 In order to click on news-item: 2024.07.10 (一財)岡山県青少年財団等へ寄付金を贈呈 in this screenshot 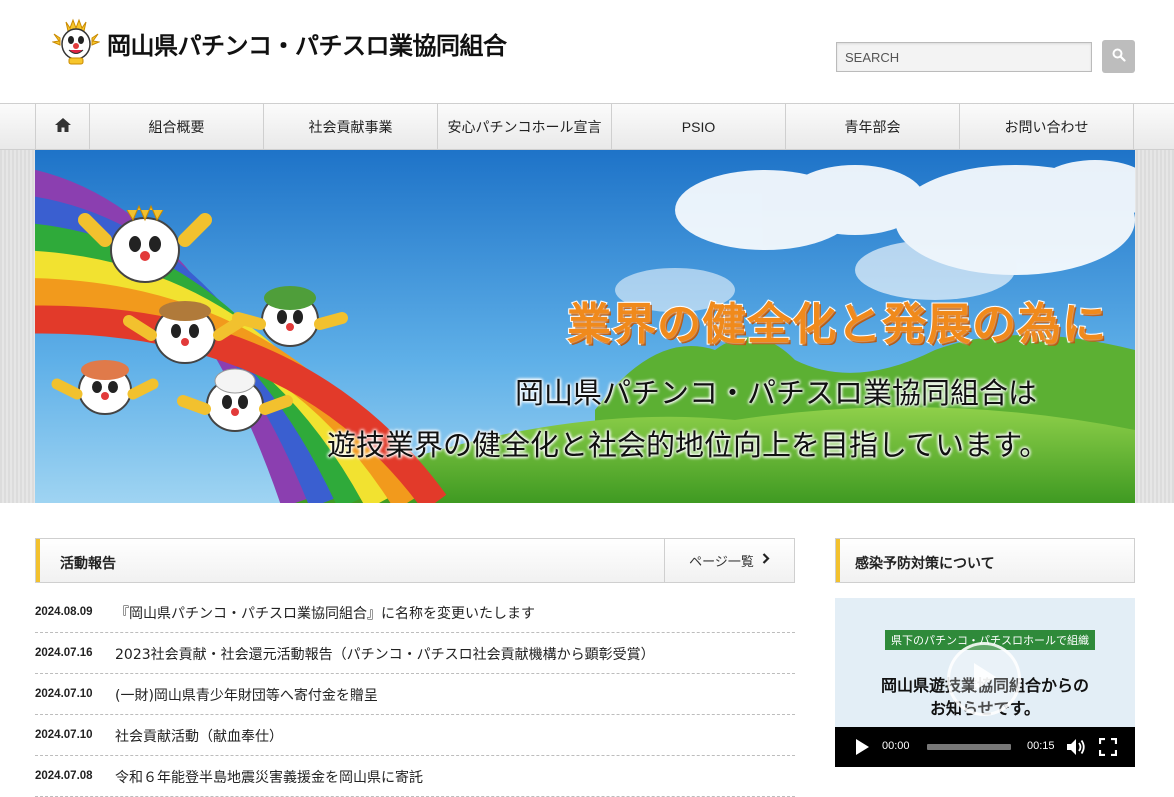, I will do `click(415, 694)`.